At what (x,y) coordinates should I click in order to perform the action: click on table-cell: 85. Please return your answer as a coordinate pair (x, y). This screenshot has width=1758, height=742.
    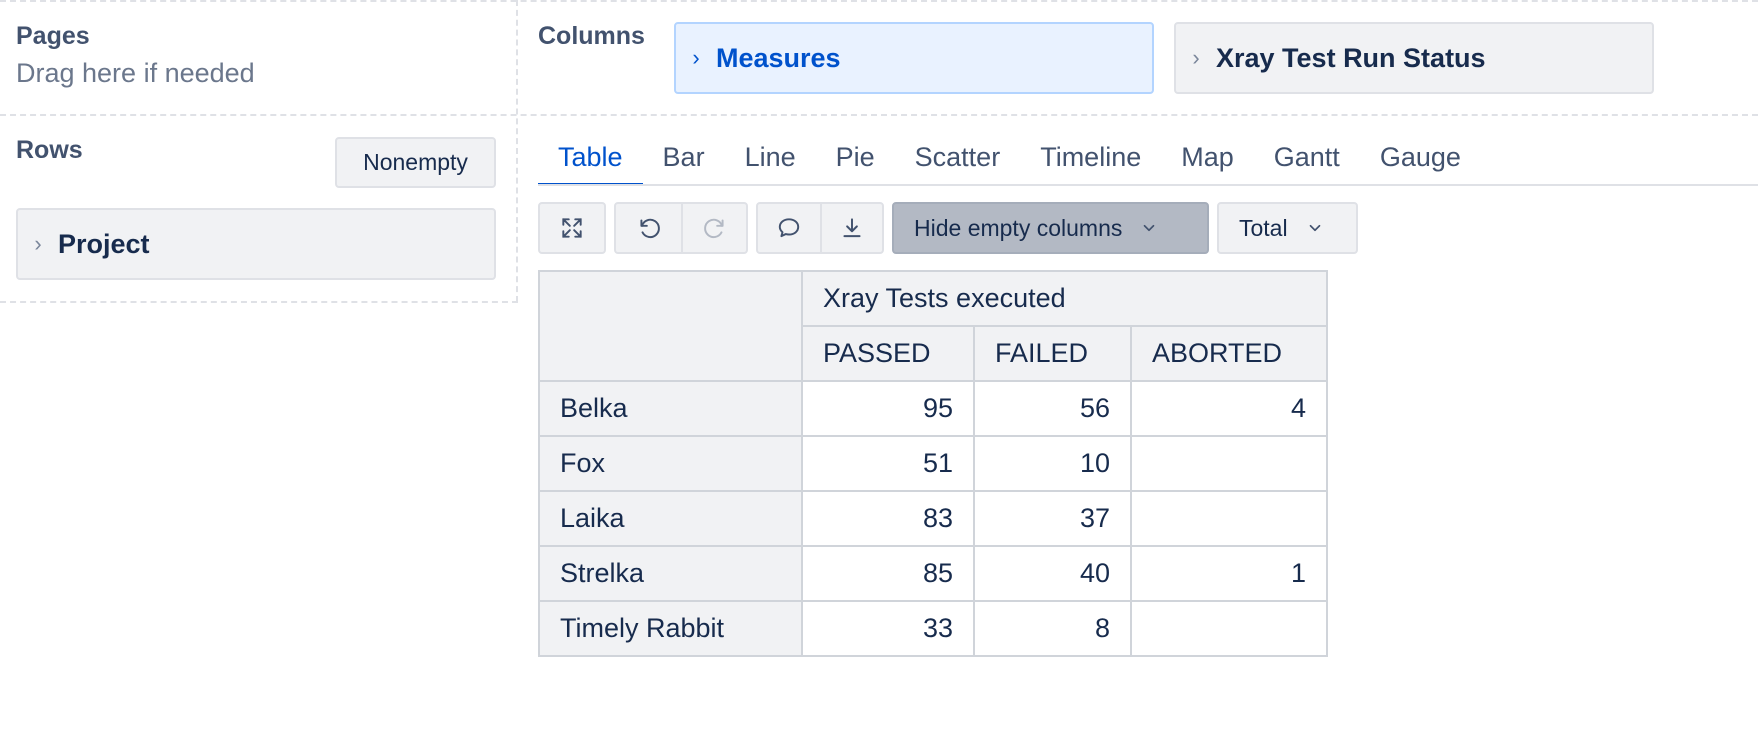
    Looking at the image, I should click on (888, 573).